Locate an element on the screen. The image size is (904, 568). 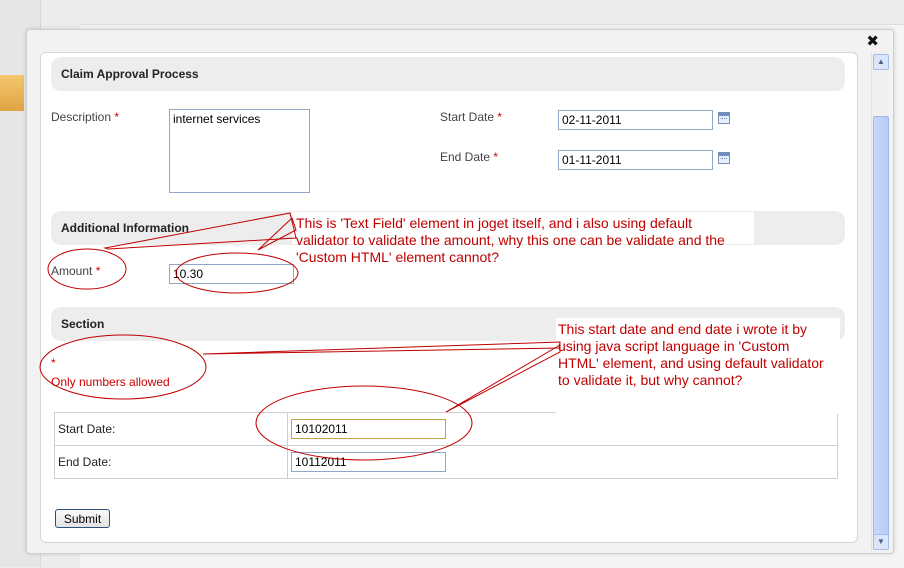
custom-html-table: Start Date: End Date: is located at coordinates (446, 445).